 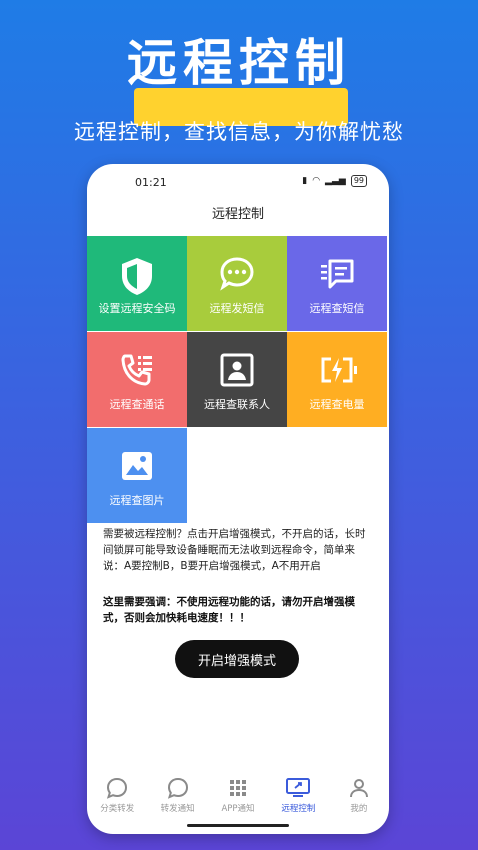 I want to click on tile-label: 远程查通话, so click(x=137, y=404).